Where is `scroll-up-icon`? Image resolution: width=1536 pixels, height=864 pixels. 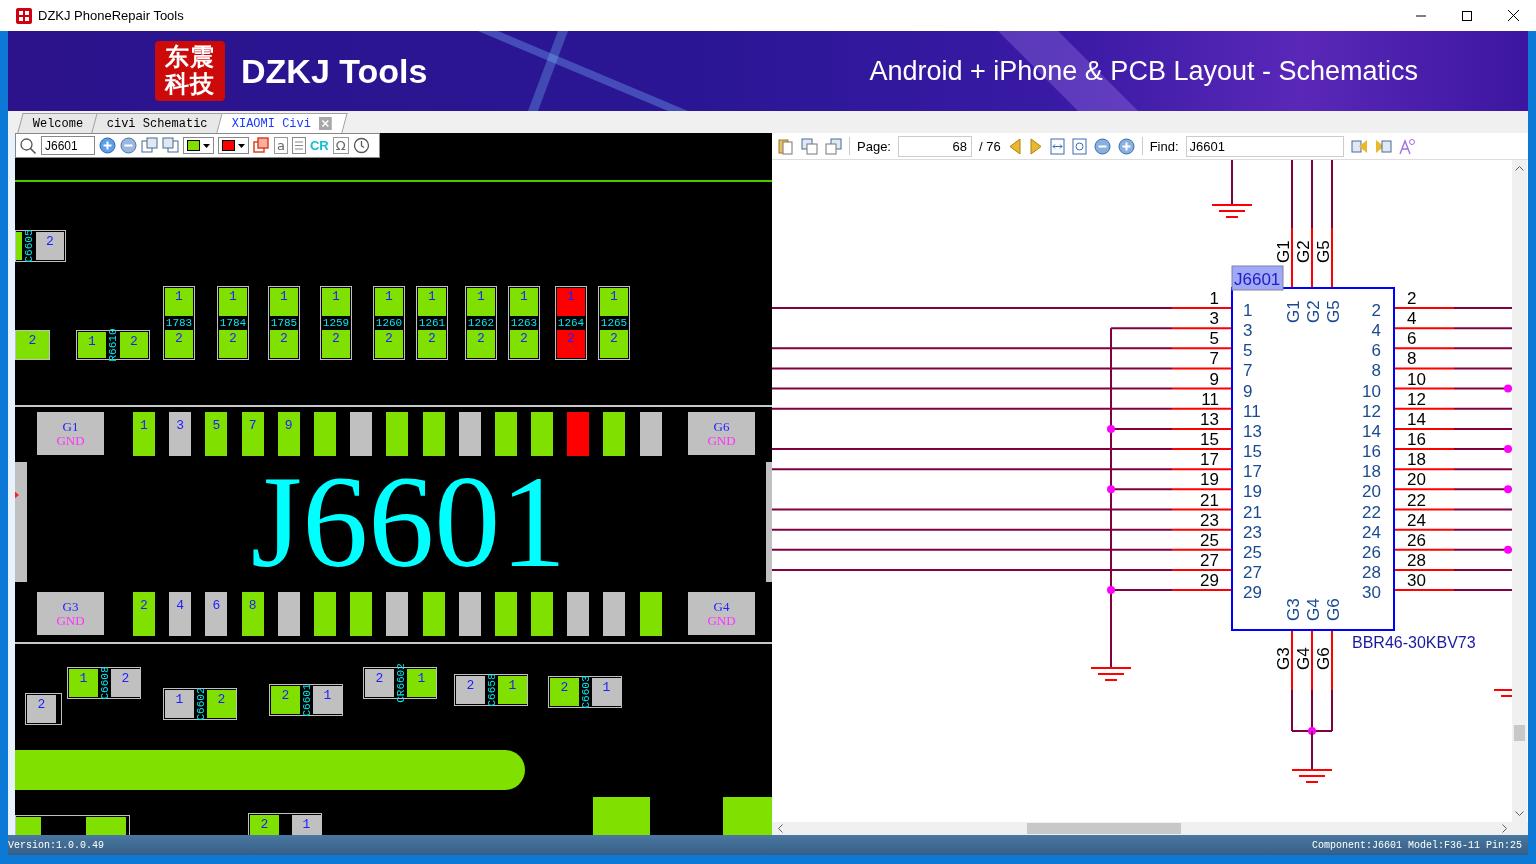
scroll-up-icon is located at coordinates (1519, 168).